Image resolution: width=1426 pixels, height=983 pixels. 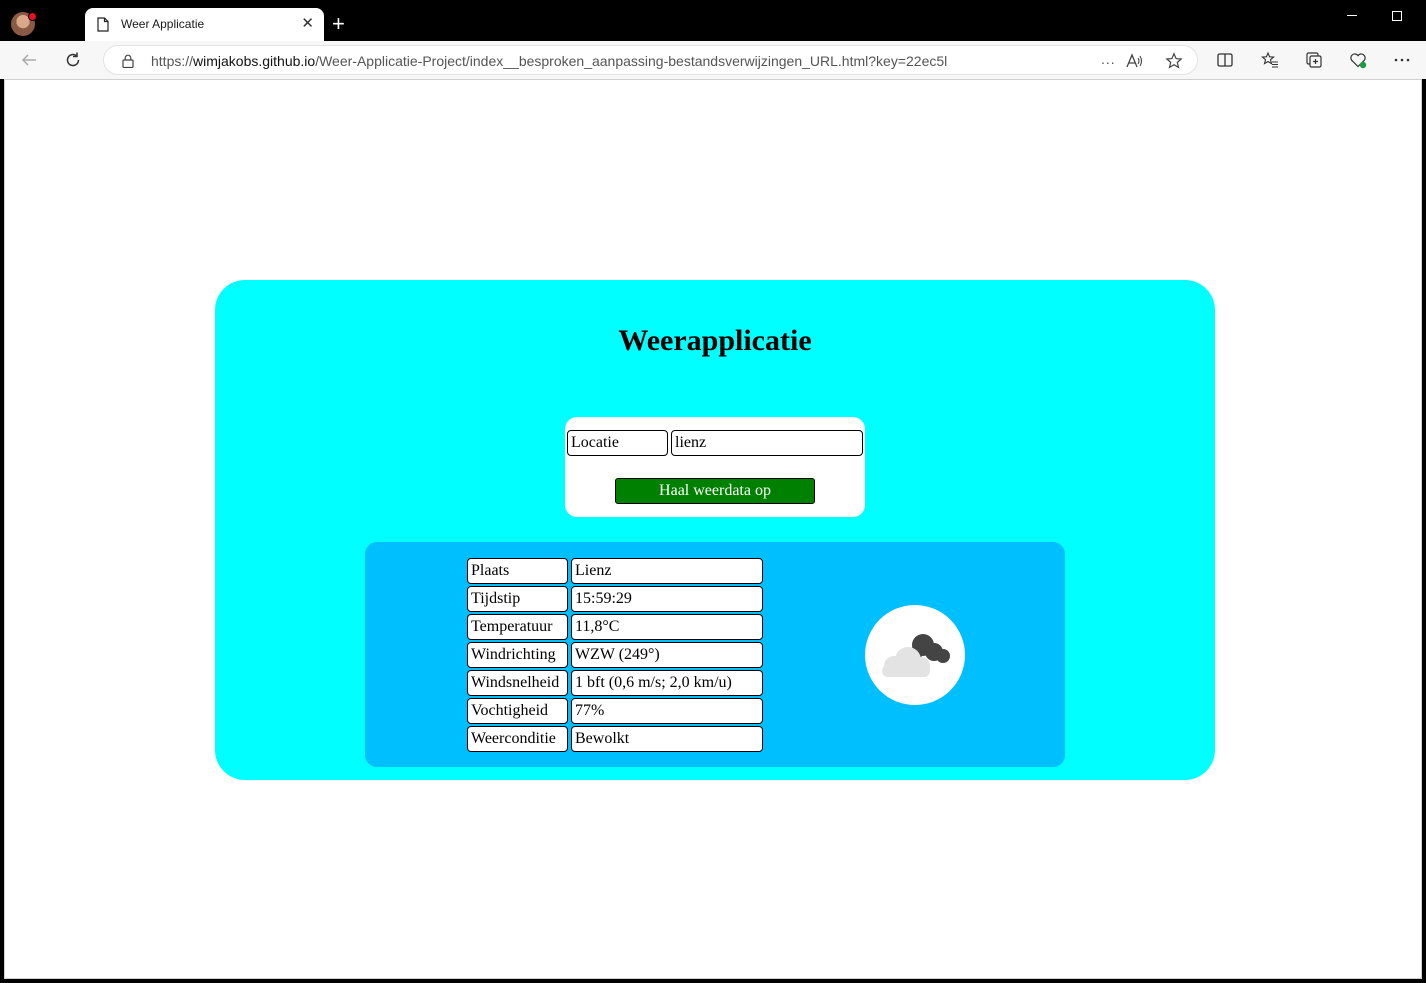 I want to click on label-plaats: Plaats, so click(x=517, y=571).